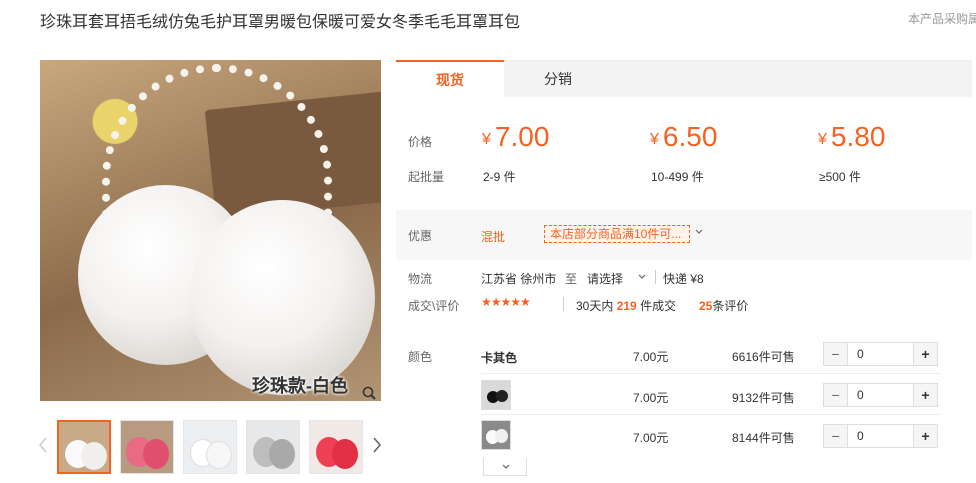 This screenshot has height=483, width=976. I want to click on promotion-label: 优惠, so click(420, 236).